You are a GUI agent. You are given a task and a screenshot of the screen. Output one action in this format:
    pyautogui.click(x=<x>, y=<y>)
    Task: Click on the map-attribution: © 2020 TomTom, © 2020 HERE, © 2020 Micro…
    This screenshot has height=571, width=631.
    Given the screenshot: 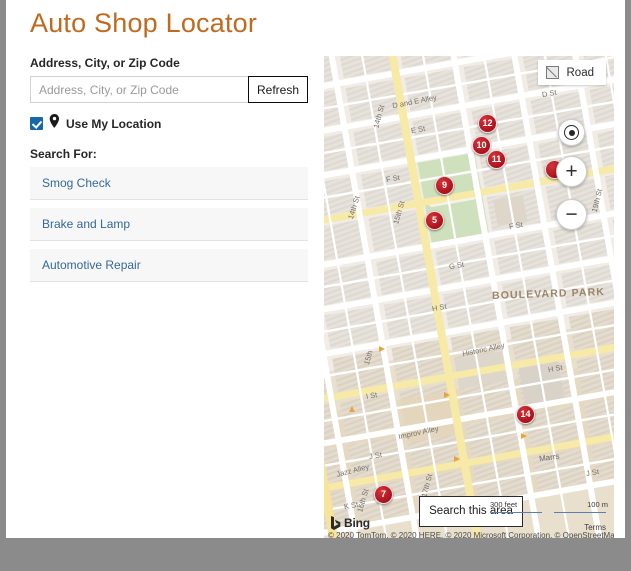 What is the action you would take?
    pyautogui.click(x=471, y=534)
    